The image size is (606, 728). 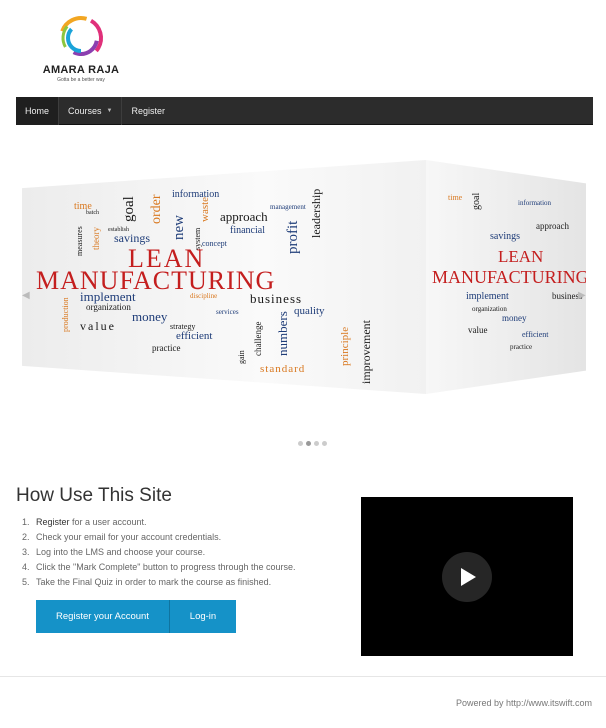 What do you see at coordinates (94, 495) in the screenshot?
I see `section-title: How Use This Site` at bounding box center [94, 495].